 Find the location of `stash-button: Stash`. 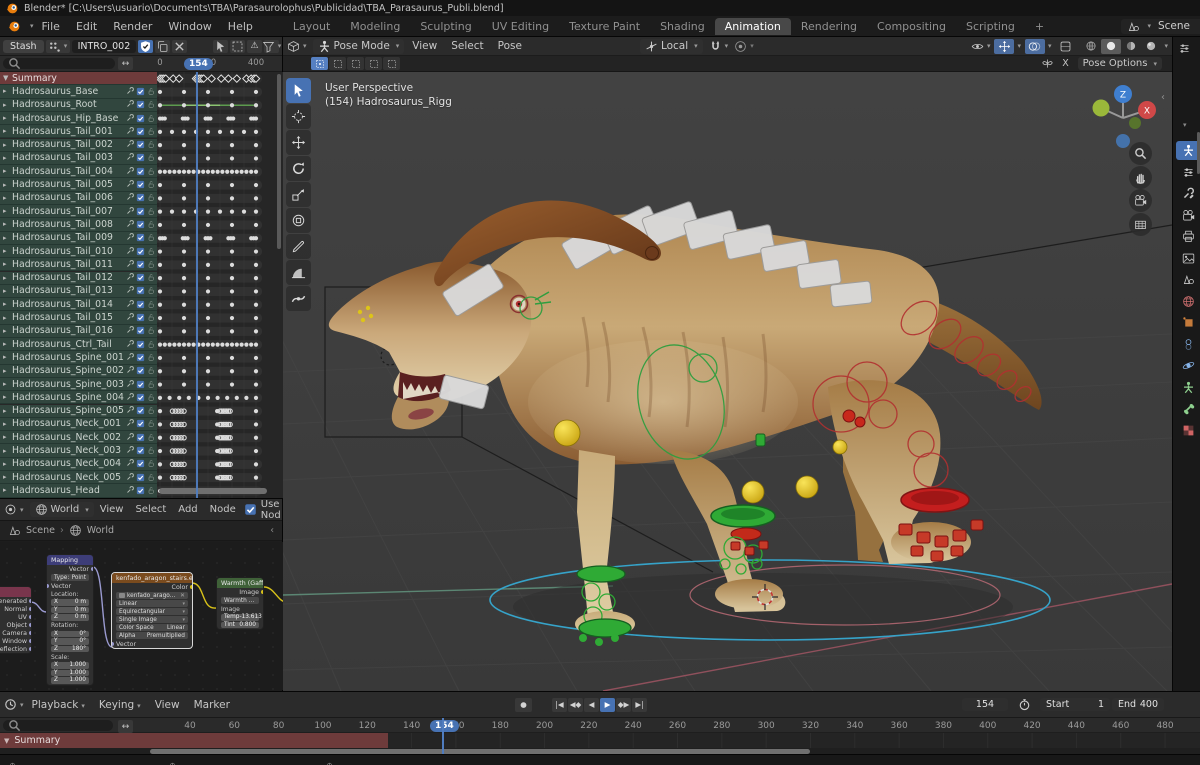

stash-button: Stash is located at coordinates (23, 46).